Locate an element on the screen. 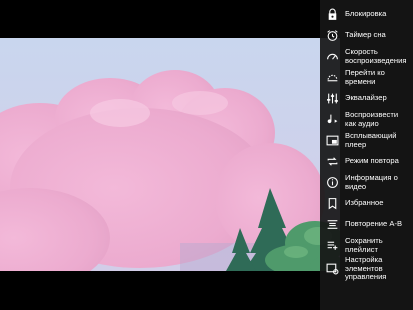 This screenshot has width=413, height=310. bookmark-icon is located at coordinates (332, 203).